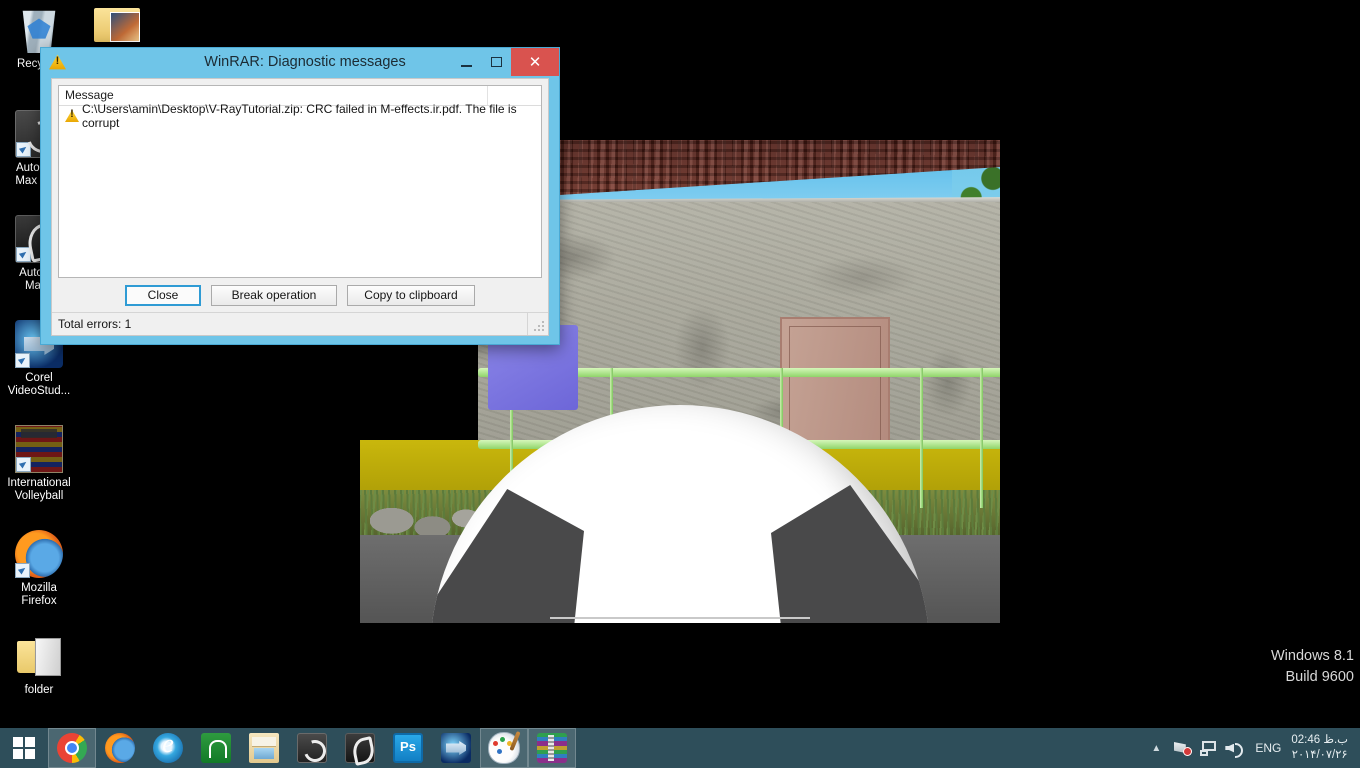 The width and height of the screenshot is (1360, 768). Describe the element at coordinates (39, 378) in the screenshot. I see `desktop-icon-label: Corel` at that location.